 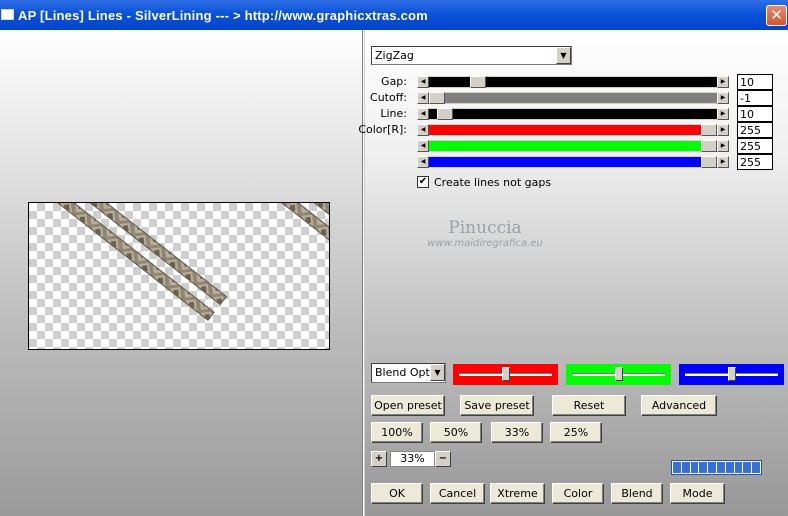 I want to click on minus-icon: −, so click(x=443, y=458).